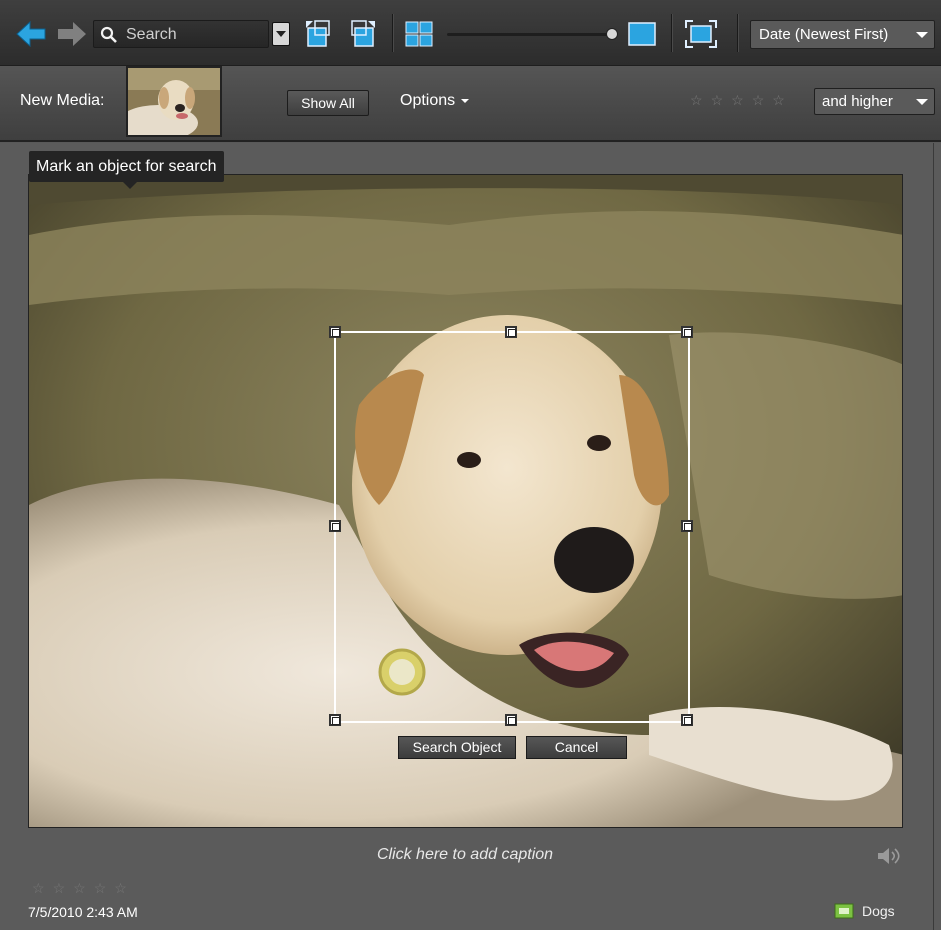 Image resolution: width=941 pixels, height=930 pixels. I want to click on mark-object-tooltip: Mark an object for search, so click(126, 170).